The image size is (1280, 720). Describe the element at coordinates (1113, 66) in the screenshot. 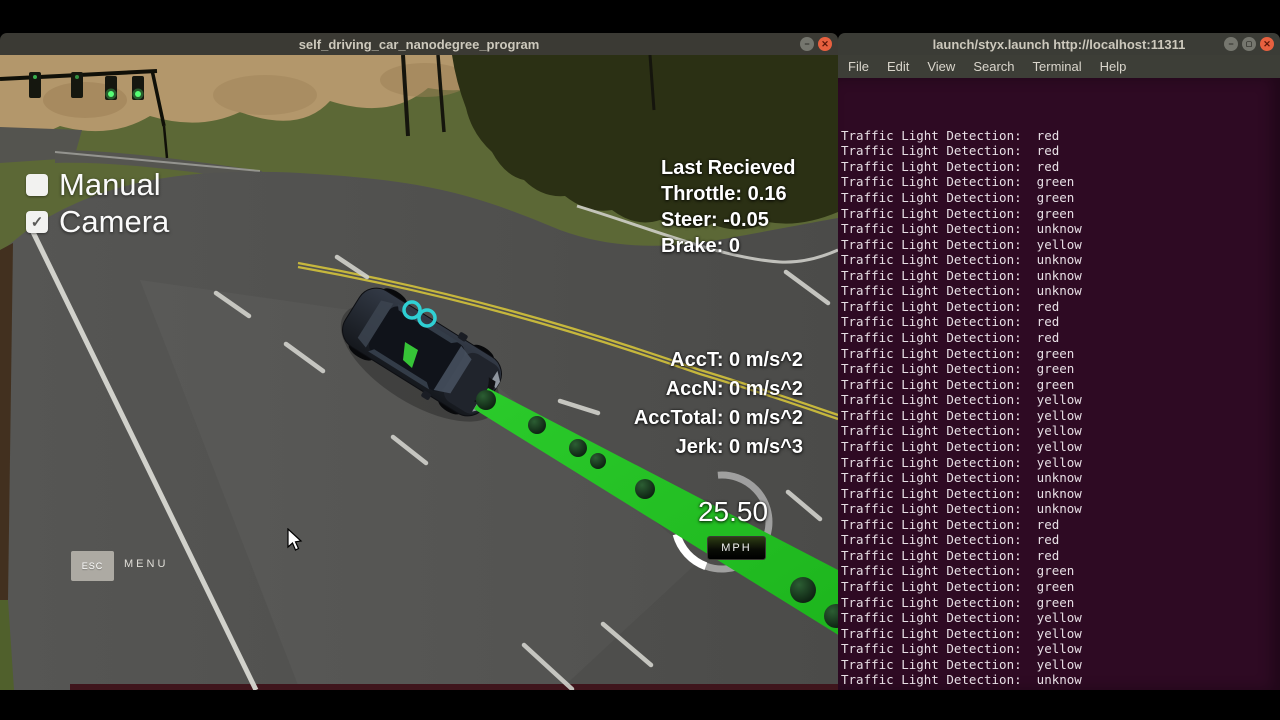

I see `menu-help: Help` at that location.